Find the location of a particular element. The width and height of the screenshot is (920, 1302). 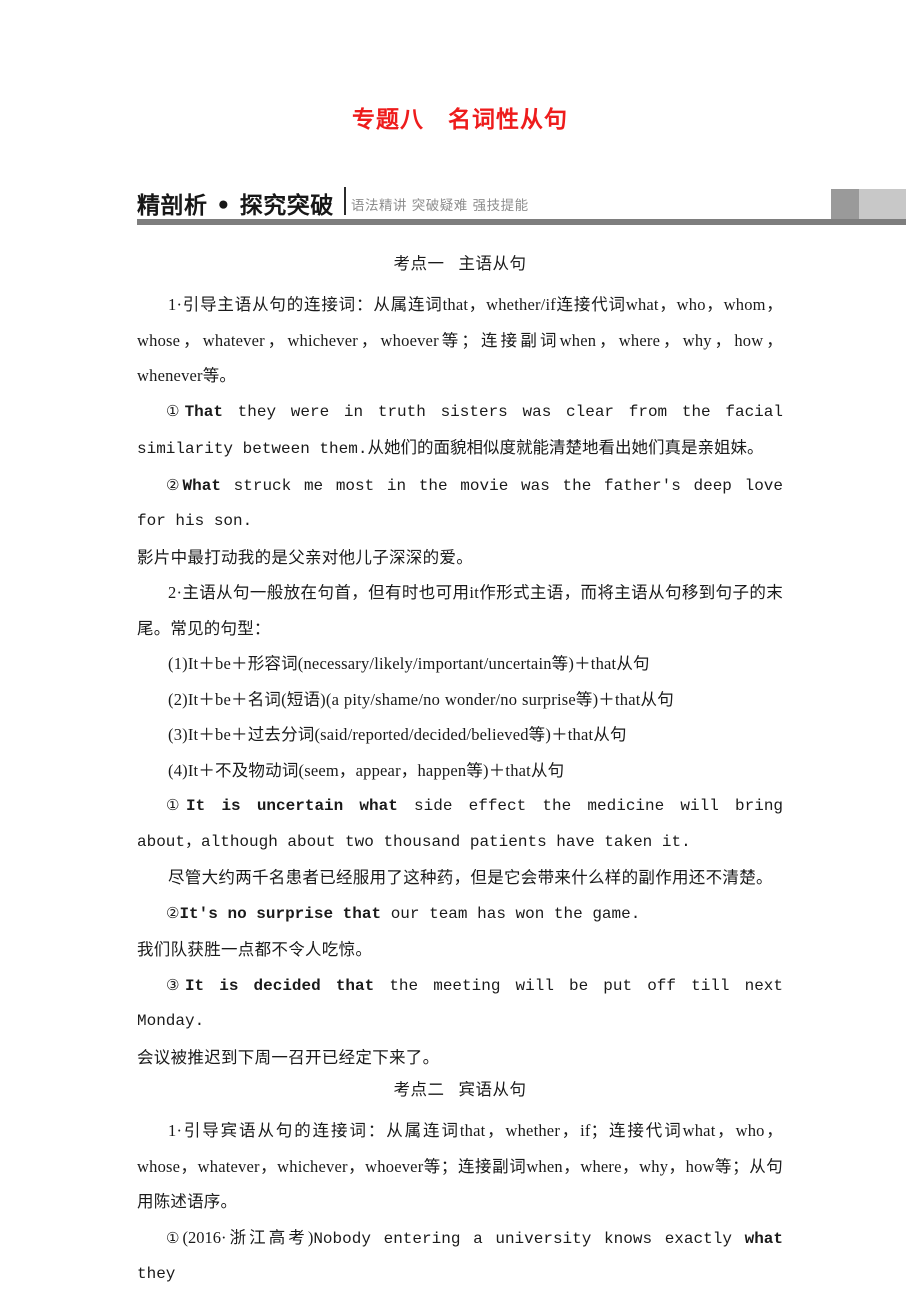

section-header-decoration-block is located at coordinates (868, 204).